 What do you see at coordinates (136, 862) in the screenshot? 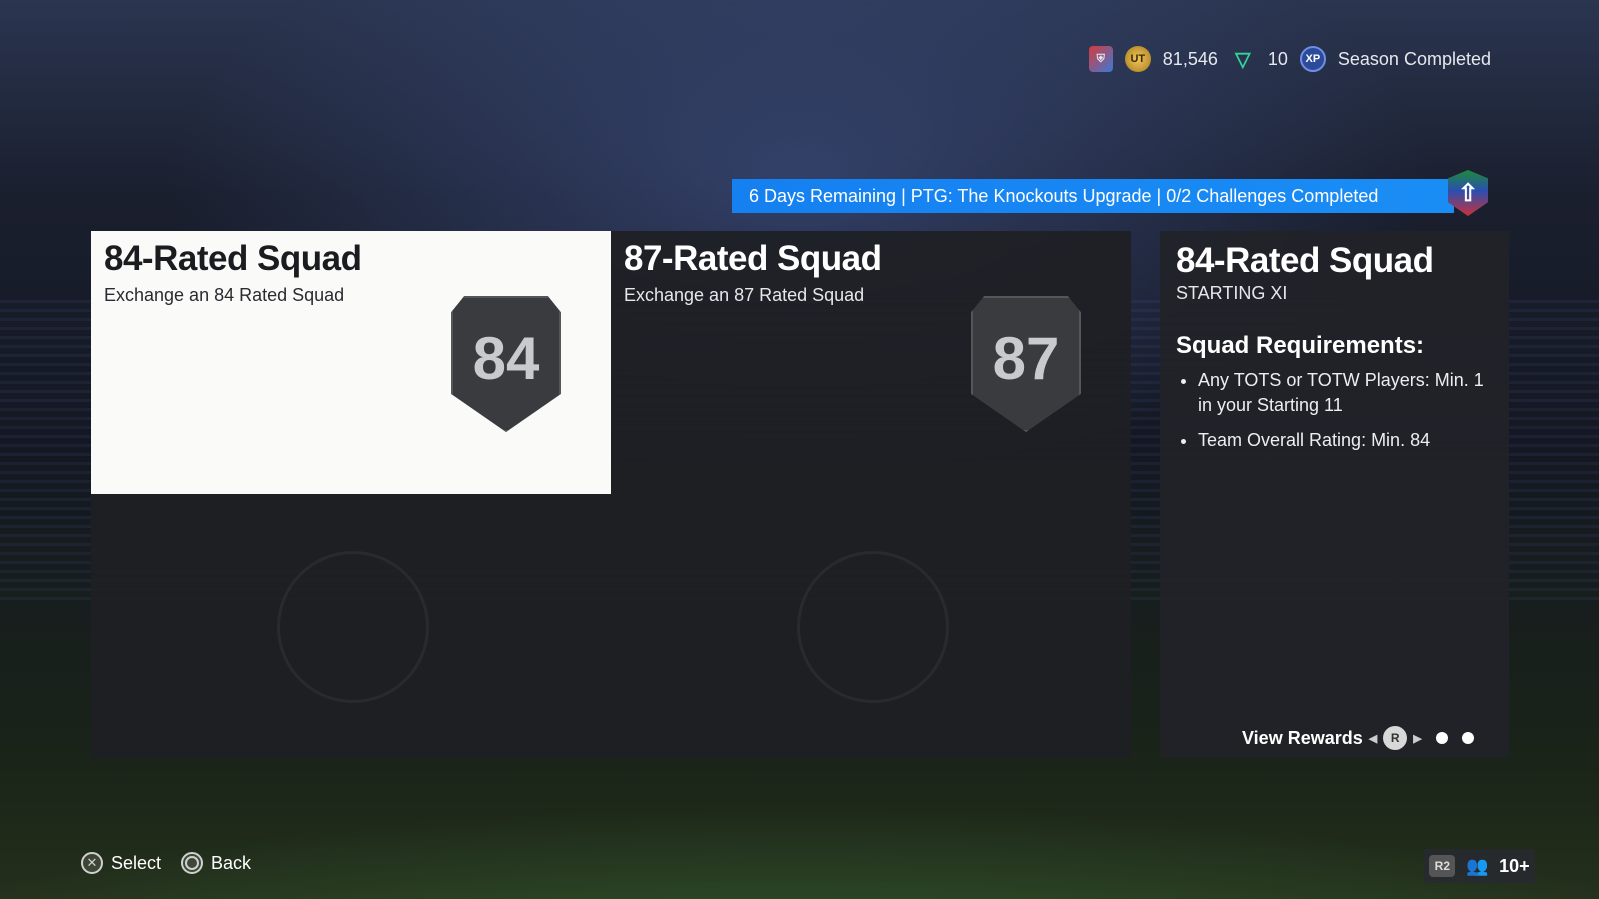
I see `select-label: Select` at bounding box center [136, 862].